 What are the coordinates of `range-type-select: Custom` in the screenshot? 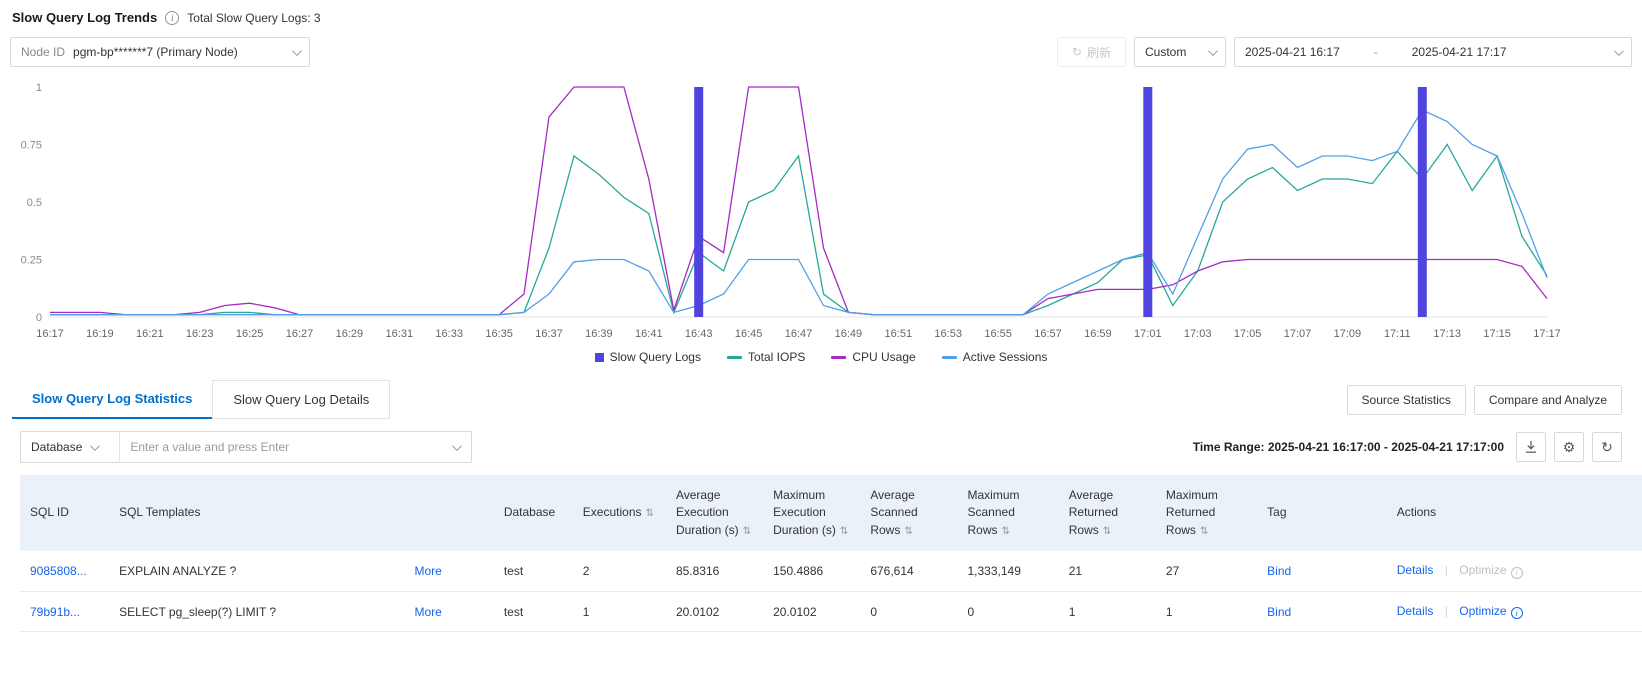 It's located at (1180, 52).